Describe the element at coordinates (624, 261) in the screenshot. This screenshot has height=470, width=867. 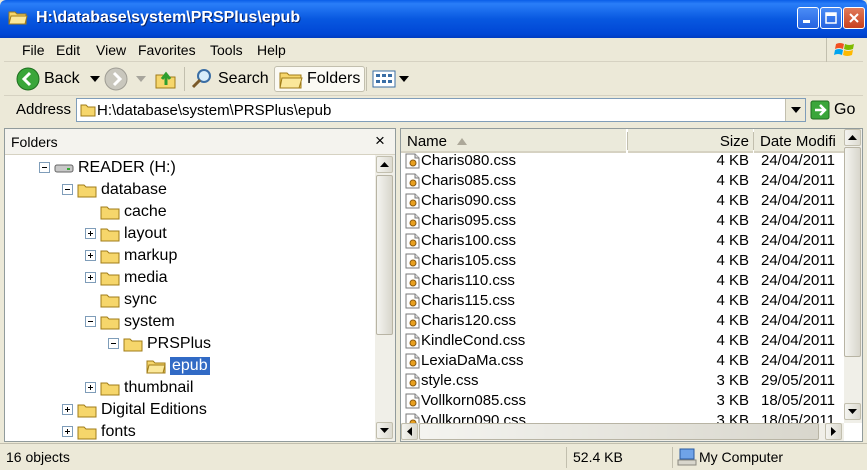
I see `file-row: Charis105.css 4 KB 24/04/2011` at that location.